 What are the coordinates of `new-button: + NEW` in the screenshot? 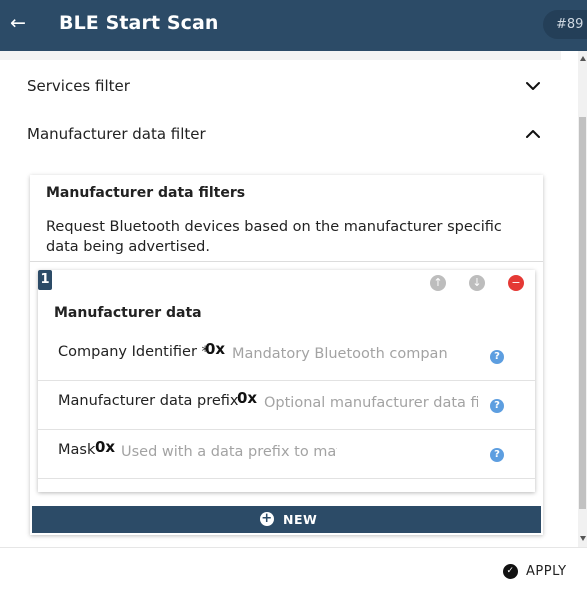 It's located at (286, 519).